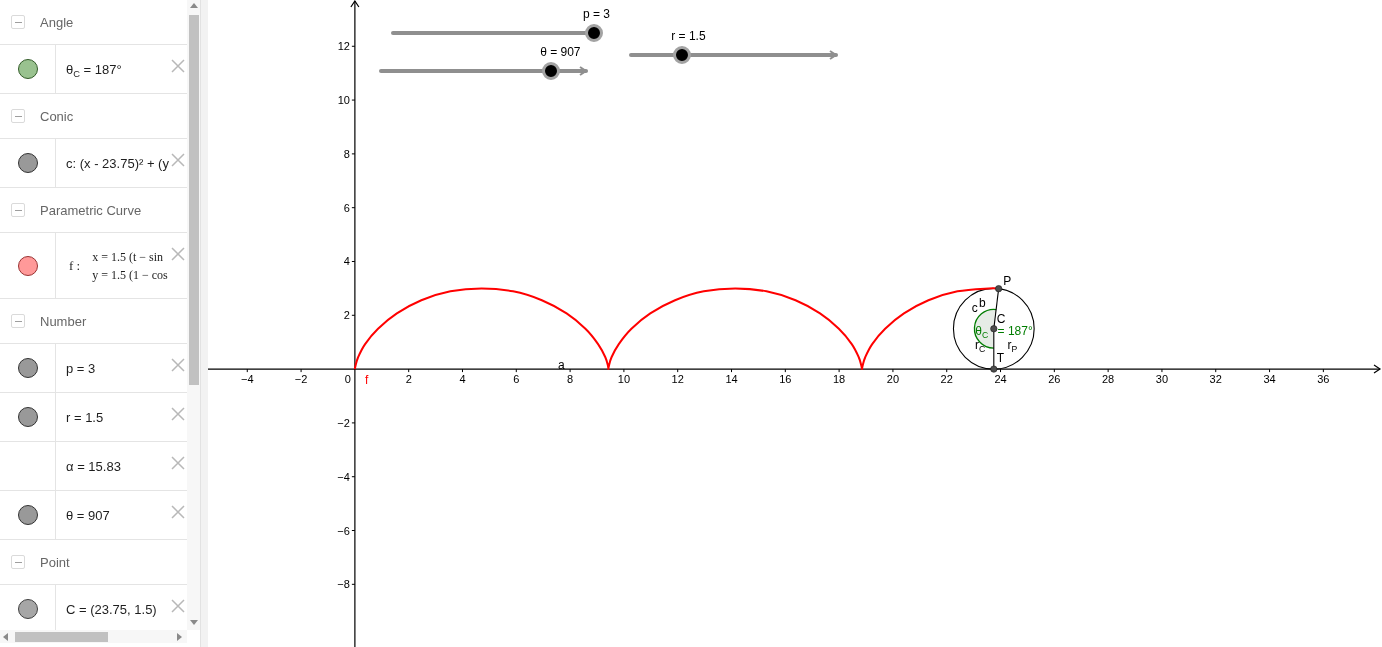 The width and height of the screenshot is (1382, 647). Describe the element at coordinates (130, 275) in the screenshot. I see `equation-line: y = 1.5 (1 − cos` at that location.